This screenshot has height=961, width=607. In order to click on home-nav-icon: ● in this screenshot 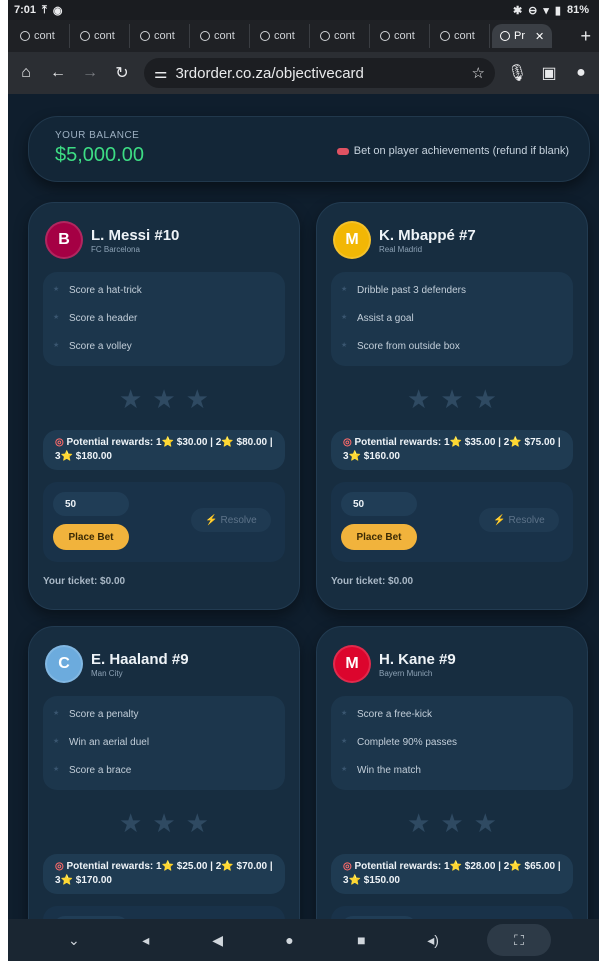, I will do `click(289, 940)`.